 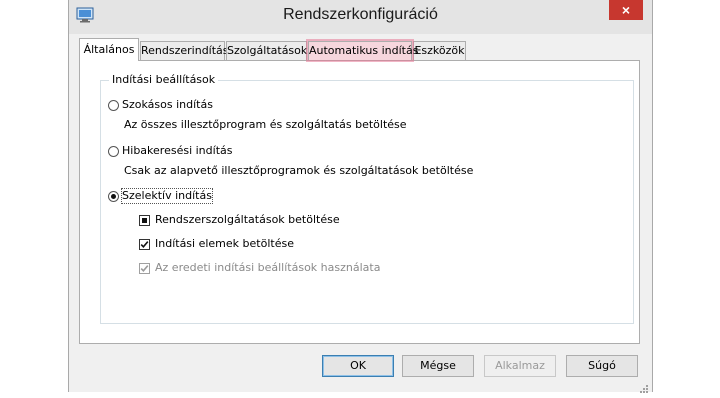 I want to click on use-original-boot-config-checkbox, so click(x=144, y=268).